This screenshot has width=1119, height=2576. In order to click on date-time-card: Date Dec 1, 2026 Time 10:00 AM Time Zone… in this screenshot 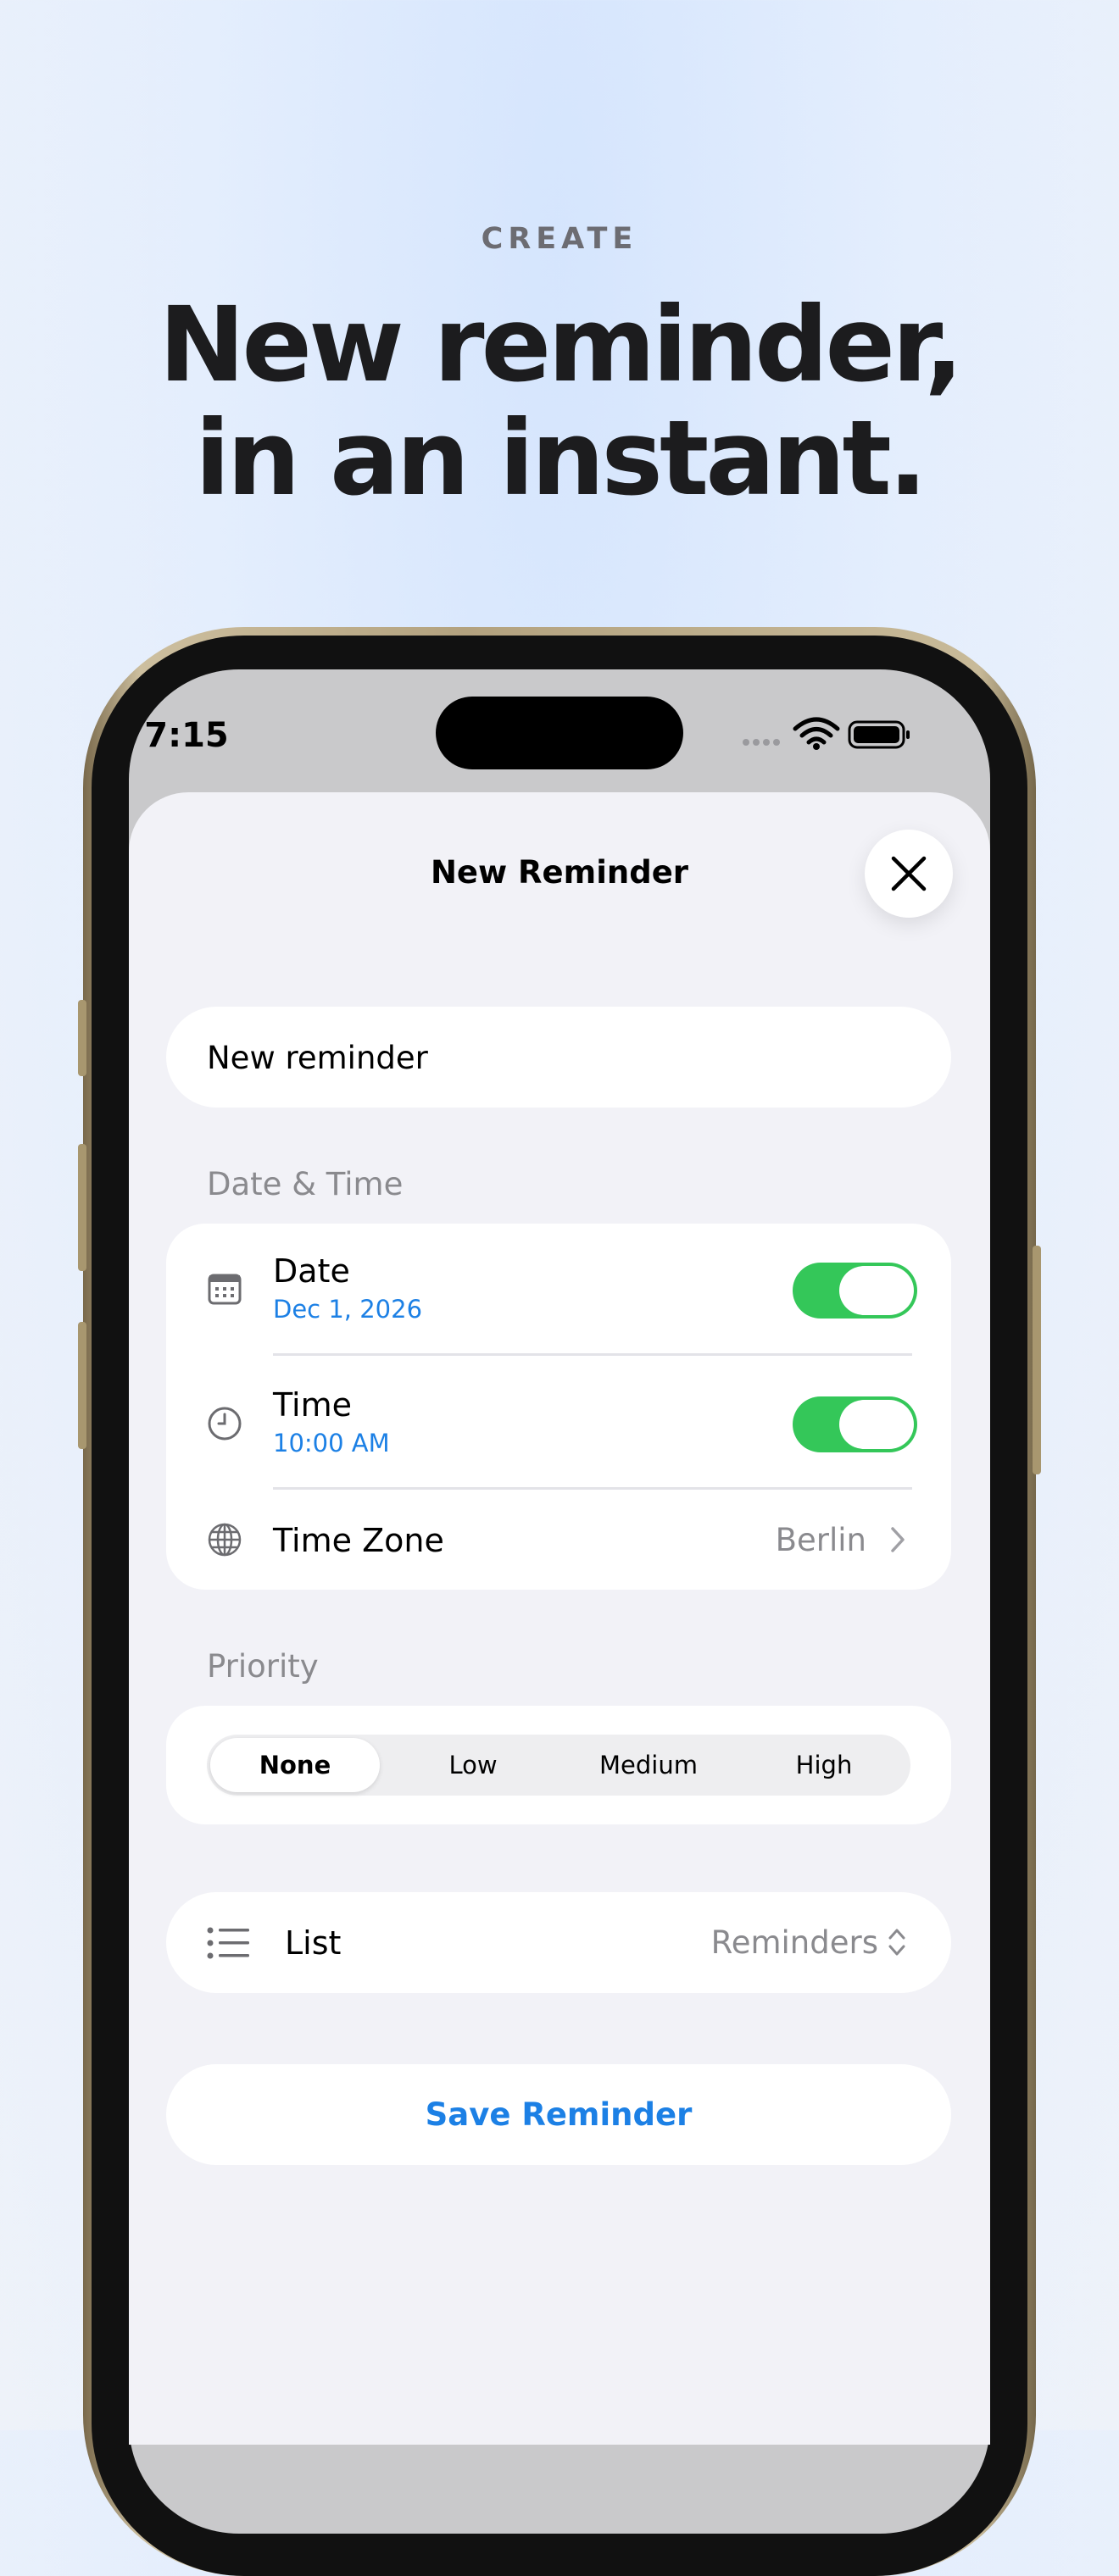, I will do `click(558, 1407)`.